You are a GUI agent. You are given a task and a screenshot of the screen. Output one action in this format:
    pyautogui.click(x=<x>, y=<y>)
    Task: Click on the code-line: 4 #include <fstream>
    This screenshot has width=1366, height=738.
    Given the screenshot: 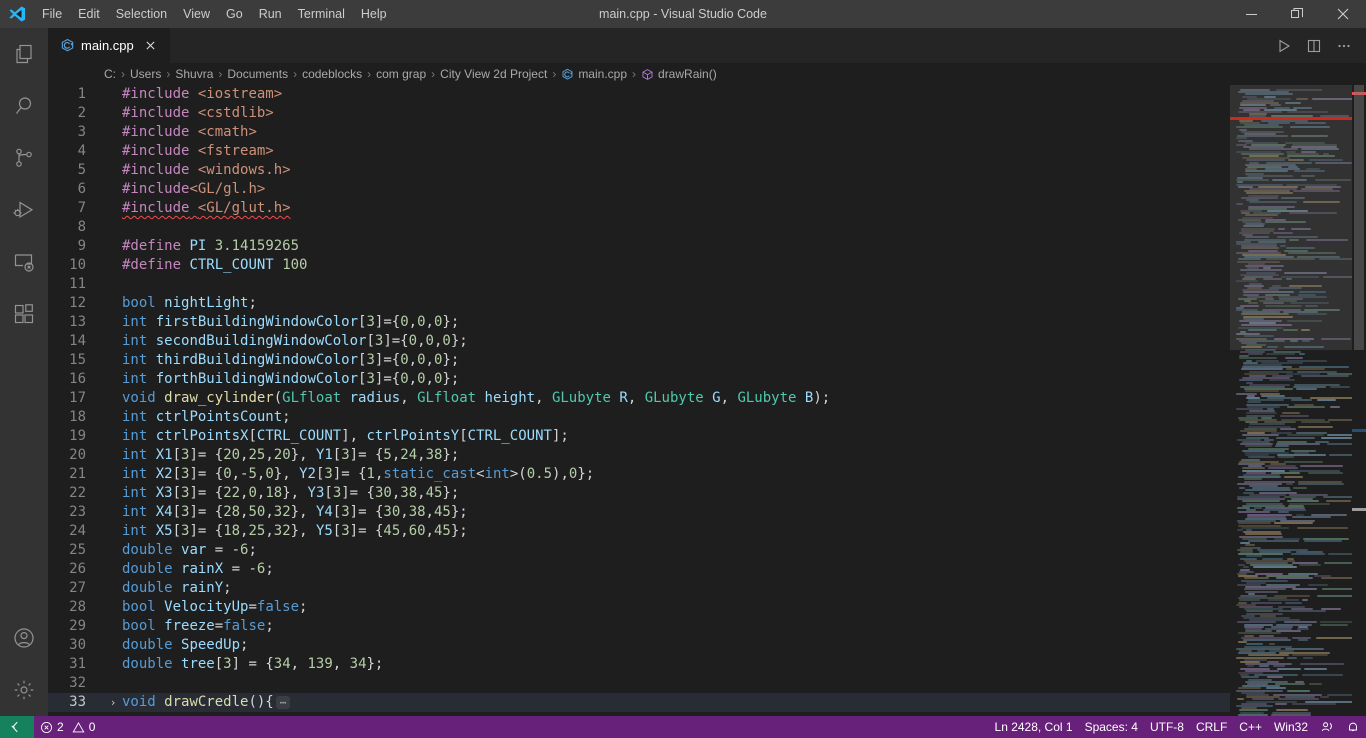 What is the action you would take?
    pyautogui.click(x=639, y=151)
    